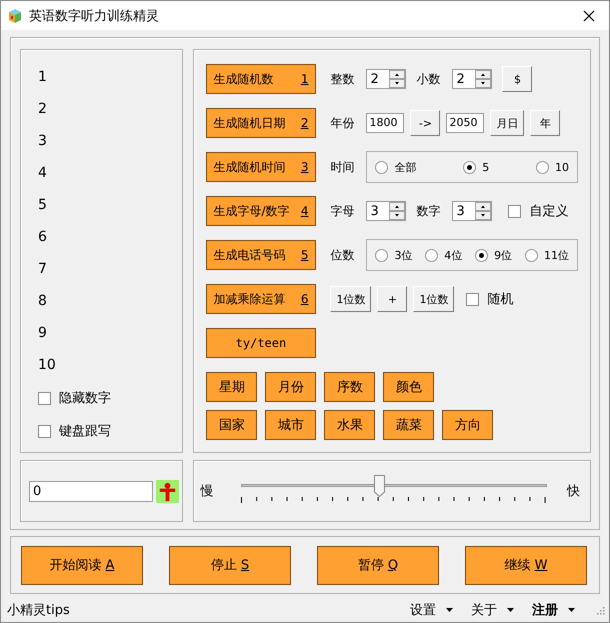  I want to click on field-label: 位数, so click(343, 255).